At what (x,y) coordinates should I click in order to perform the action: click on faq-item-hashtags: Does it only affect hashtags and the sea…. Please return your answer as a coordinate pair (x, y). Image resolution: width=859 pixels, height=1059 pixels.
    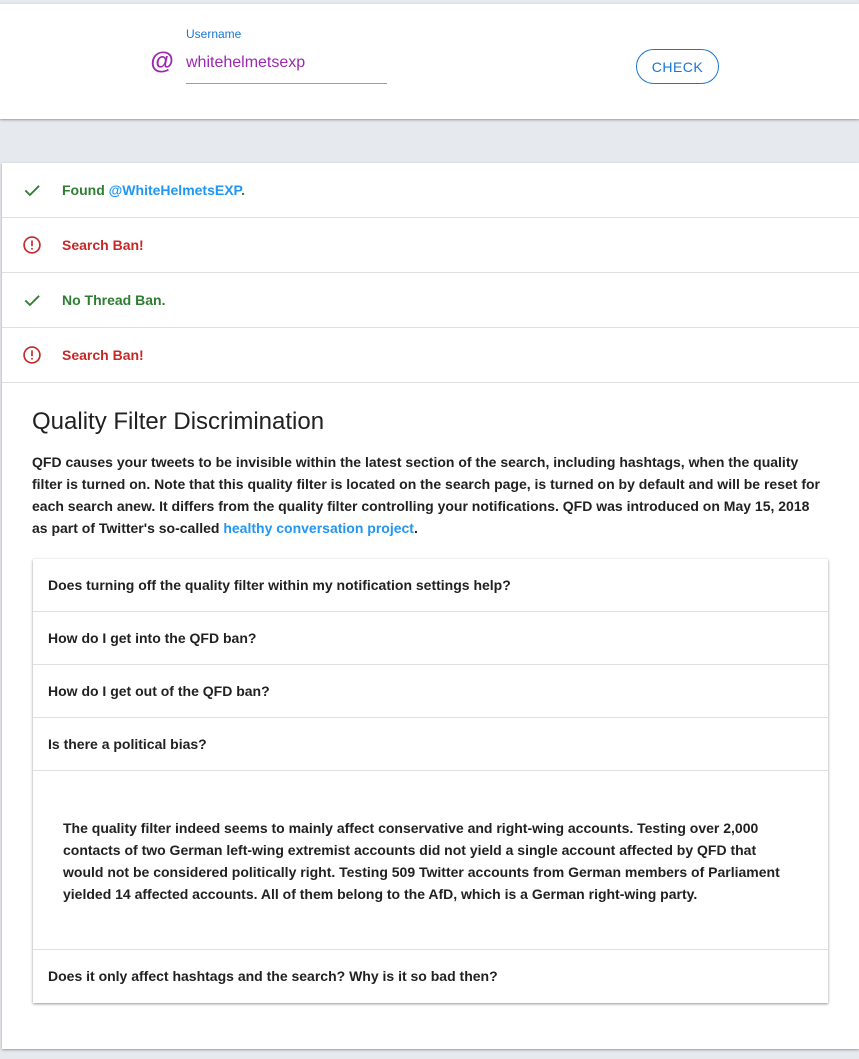
    Looking at the image, I should click on (430, 976).